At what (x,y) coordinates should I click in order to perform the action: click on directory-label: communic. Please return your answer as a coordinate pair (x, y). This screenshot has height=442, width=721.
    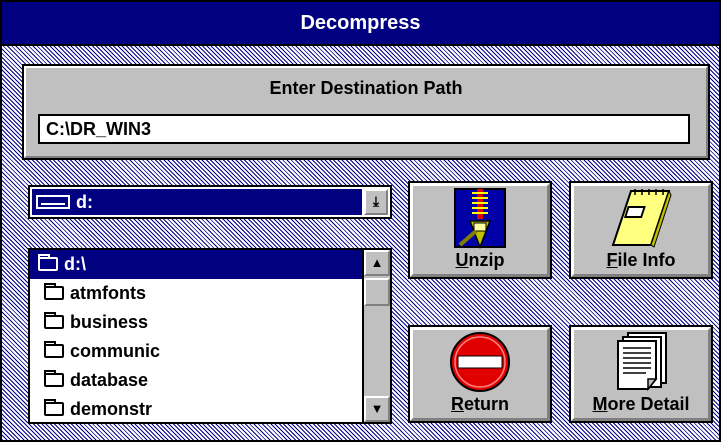
    Looking at the image, I should click on (115, 351).